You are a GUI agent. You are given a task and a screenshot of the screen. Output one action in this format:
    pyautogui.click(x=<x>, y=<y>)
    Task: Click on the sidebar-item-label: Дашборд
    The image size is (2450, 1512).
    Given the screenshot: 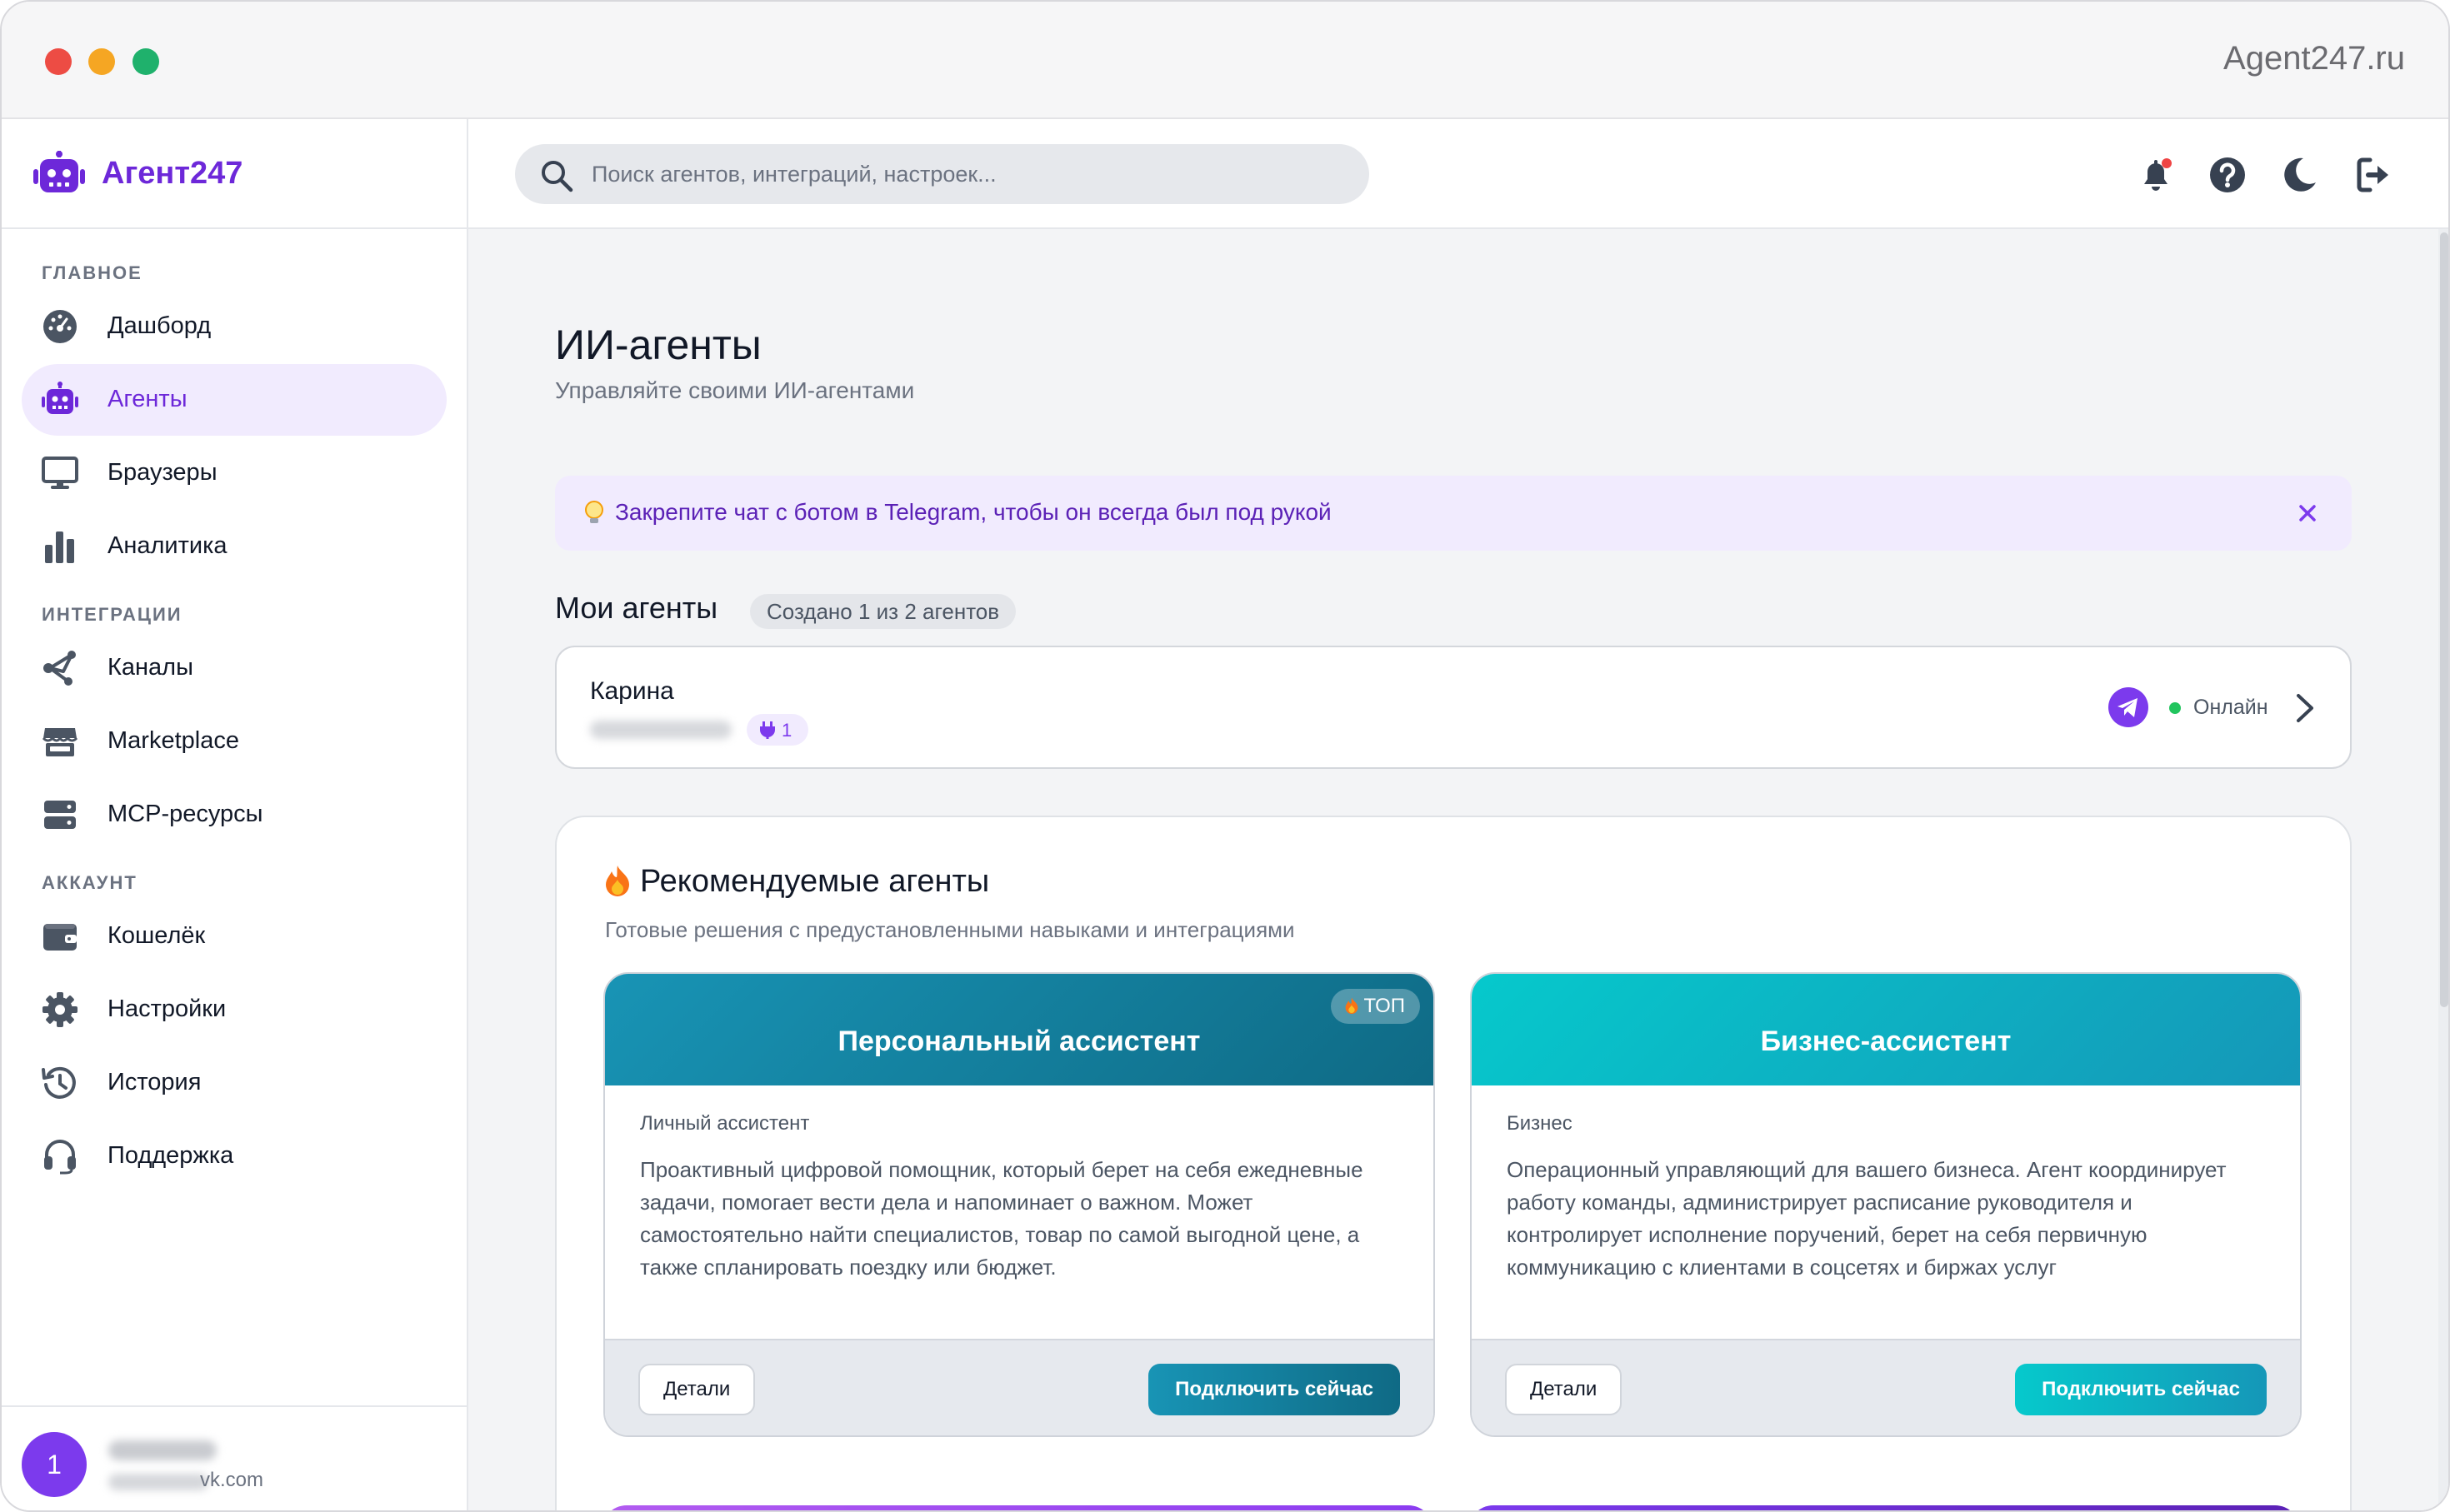 What is the action you would take?
    pyautogui.click(x=160, y=325)
    